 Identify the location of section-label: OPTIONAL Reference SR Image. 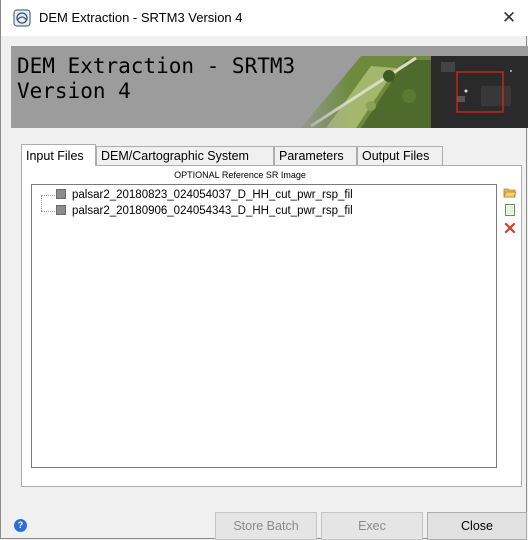
(240, 175).